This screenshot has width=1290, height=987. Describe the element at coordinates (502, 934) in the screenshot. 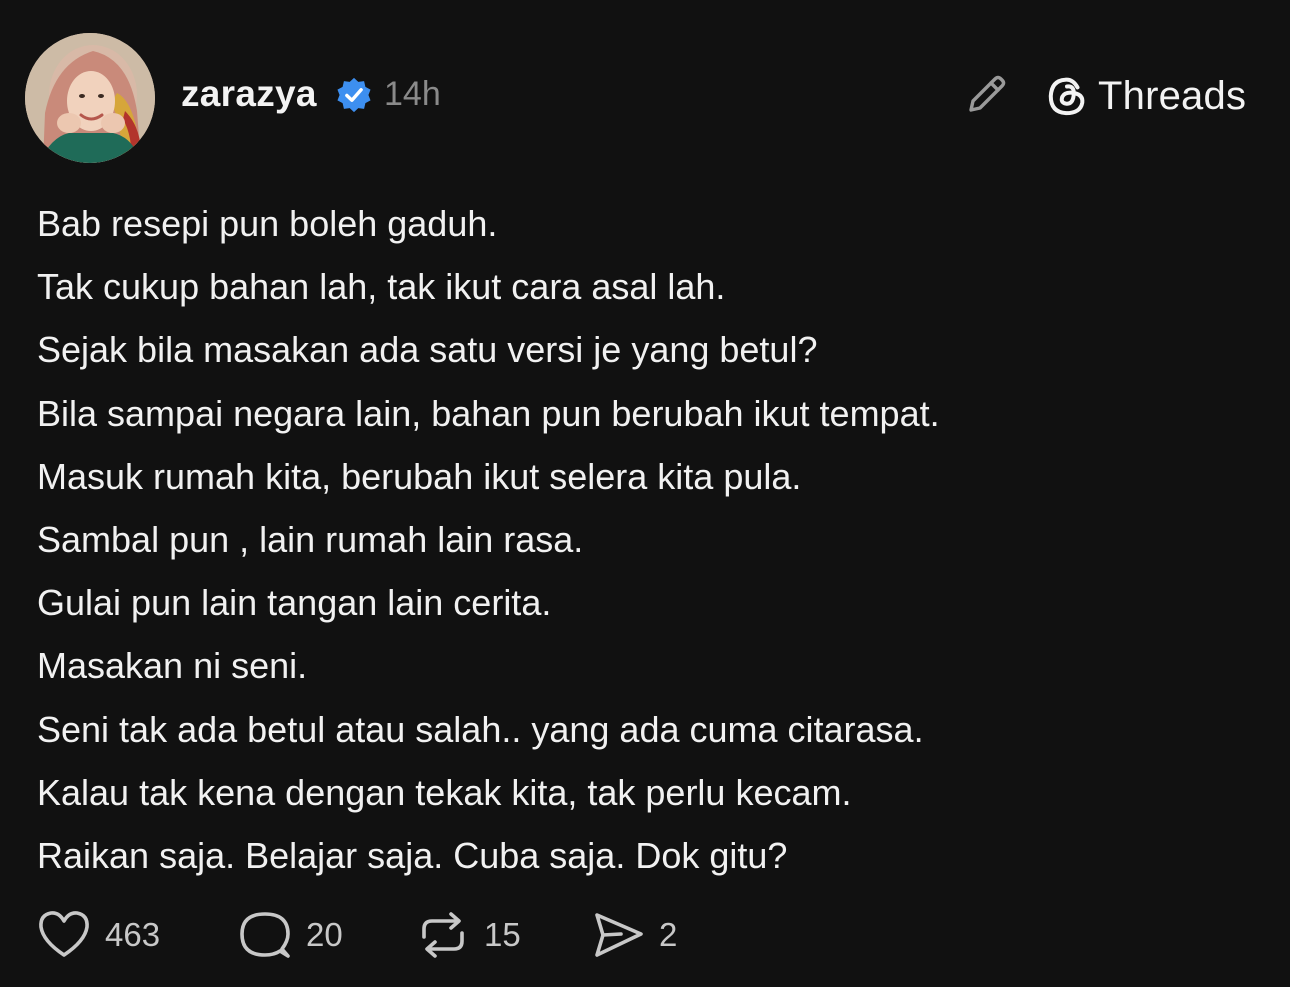

I see `repost-count: 15` at that location.